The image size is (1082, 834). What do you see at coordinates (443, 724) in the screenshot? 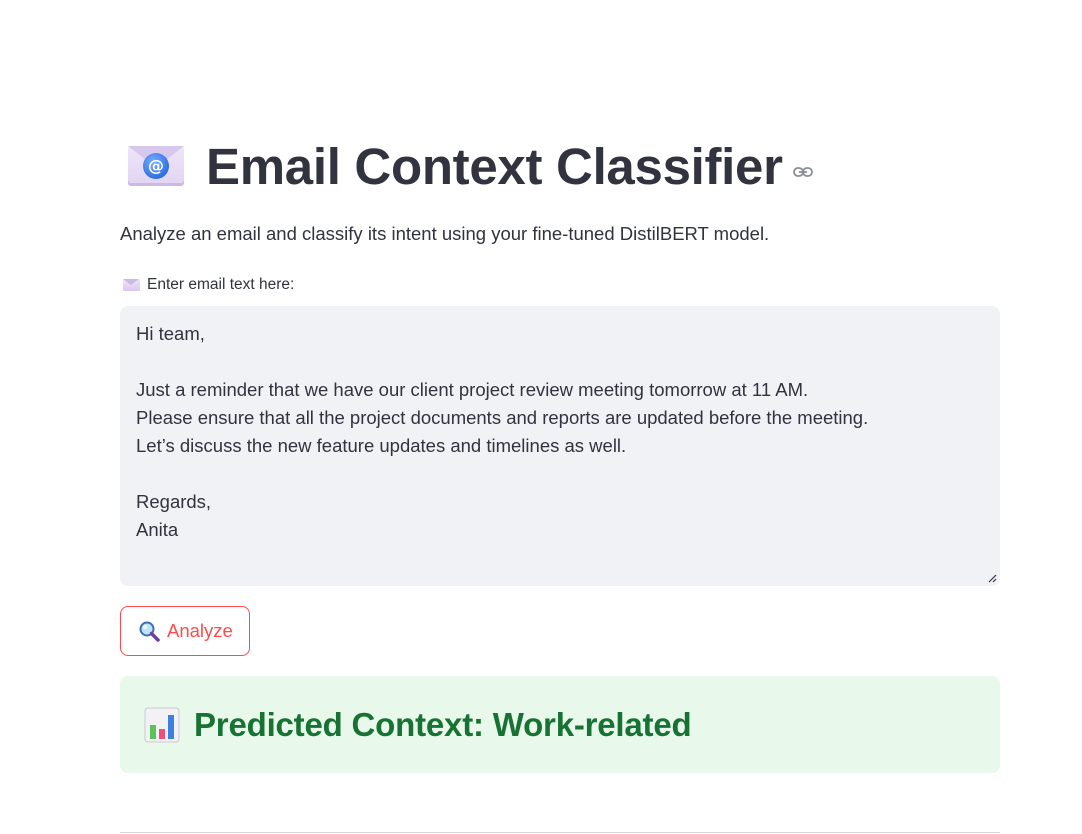
I see `prediction-result-text: Predicted Context: Work-related` at bounding box center [443, 724].